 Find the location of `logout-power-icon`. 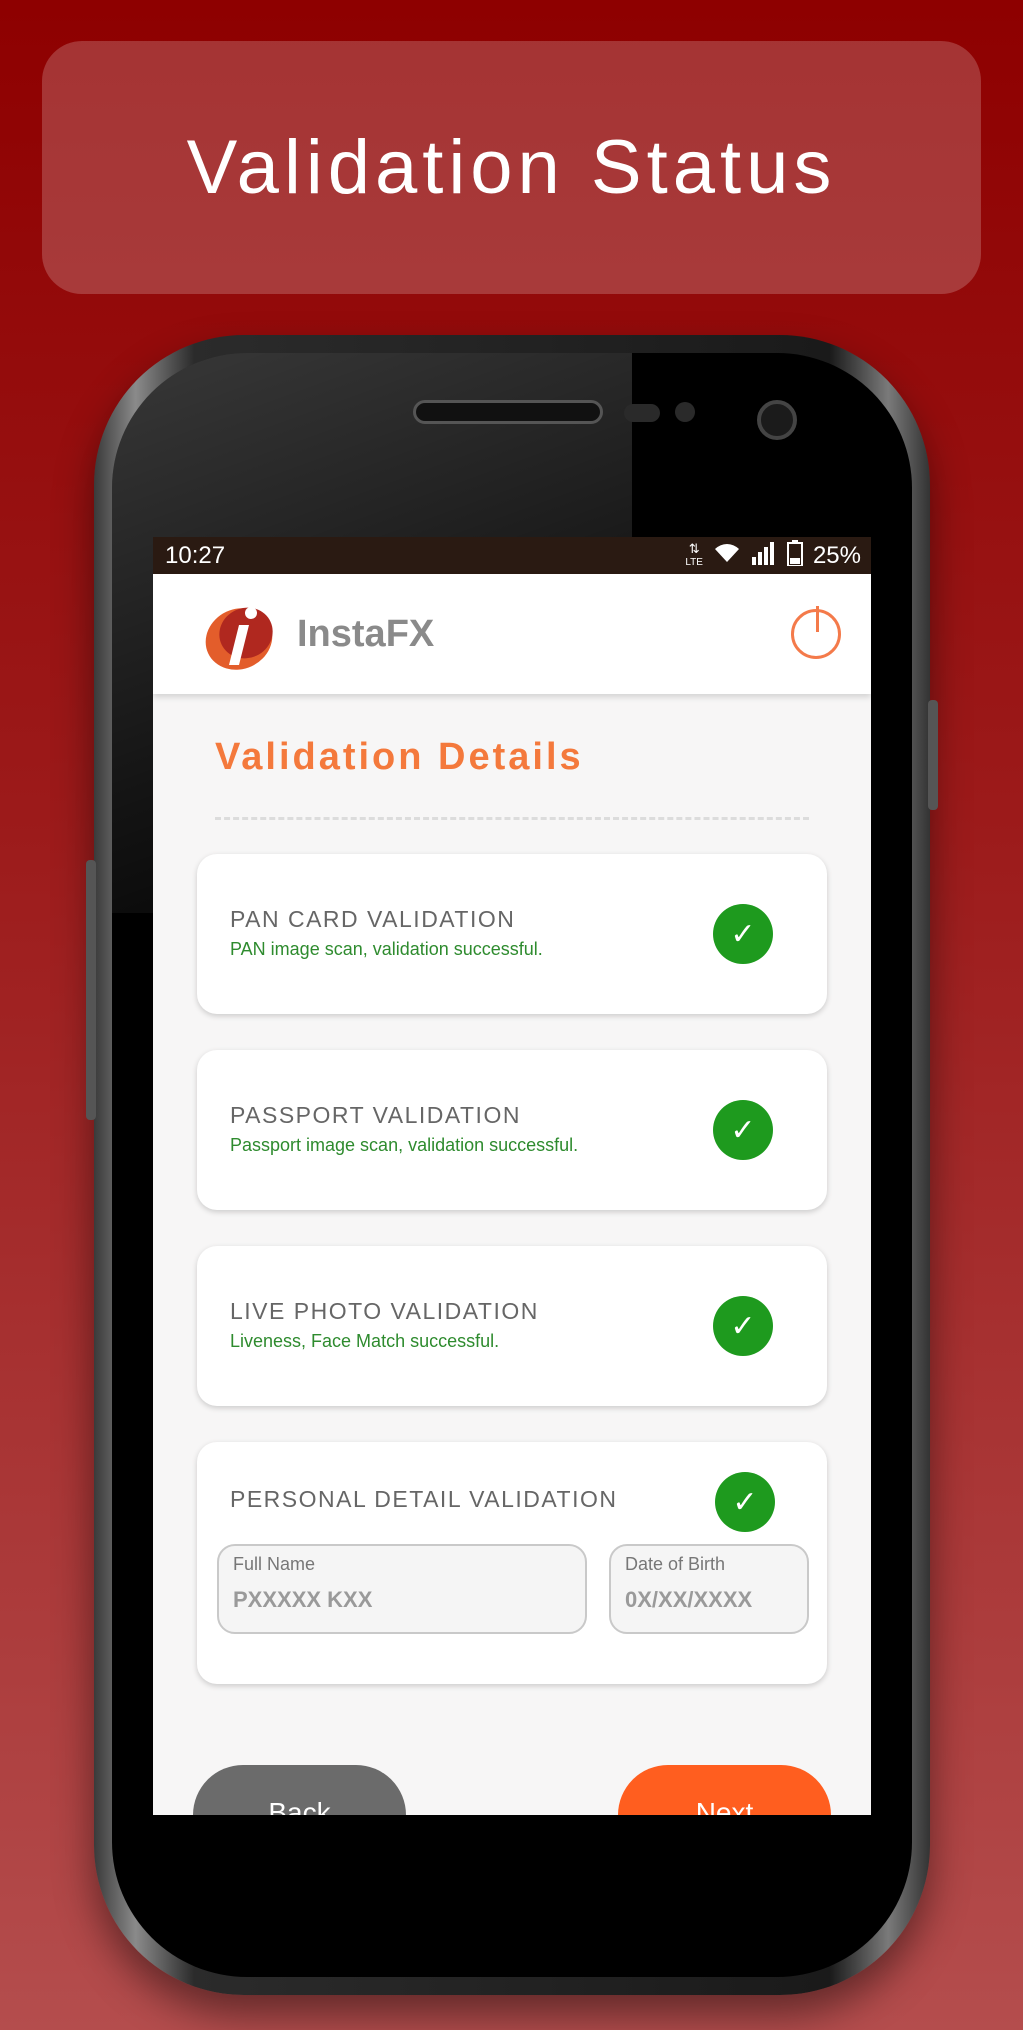

logout-power-icon is located at coordinates (816, 632).